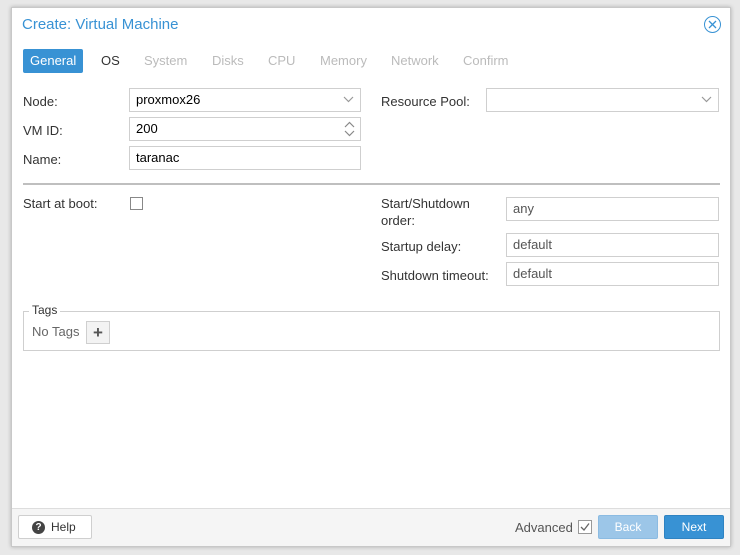 The image size is (740, 555). What do you see at coordinates (56, 331) in the screenshot?
I see `no-tags-text: No Tags` at bounding box center [56, 331].